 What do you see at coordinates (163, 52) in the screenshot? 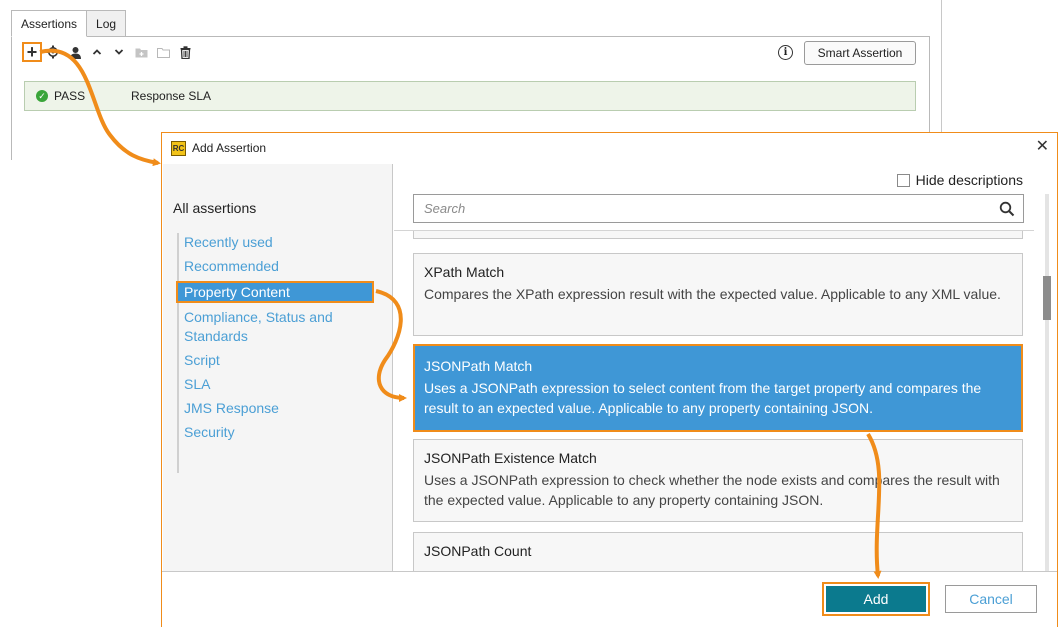
I see `folder-icon` at bounding box center [163, 52].